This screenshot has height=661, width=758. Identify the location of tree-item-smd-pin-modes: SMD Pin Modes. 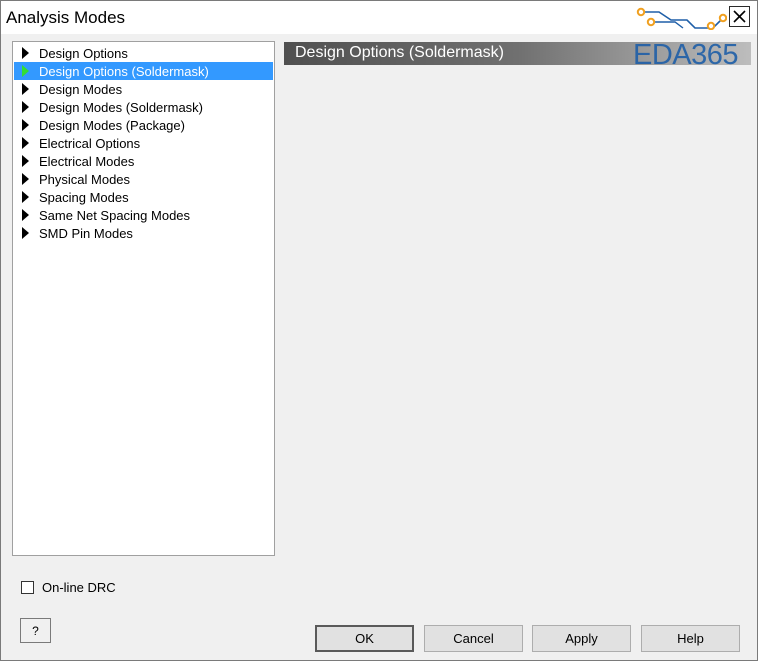
(143, 233).